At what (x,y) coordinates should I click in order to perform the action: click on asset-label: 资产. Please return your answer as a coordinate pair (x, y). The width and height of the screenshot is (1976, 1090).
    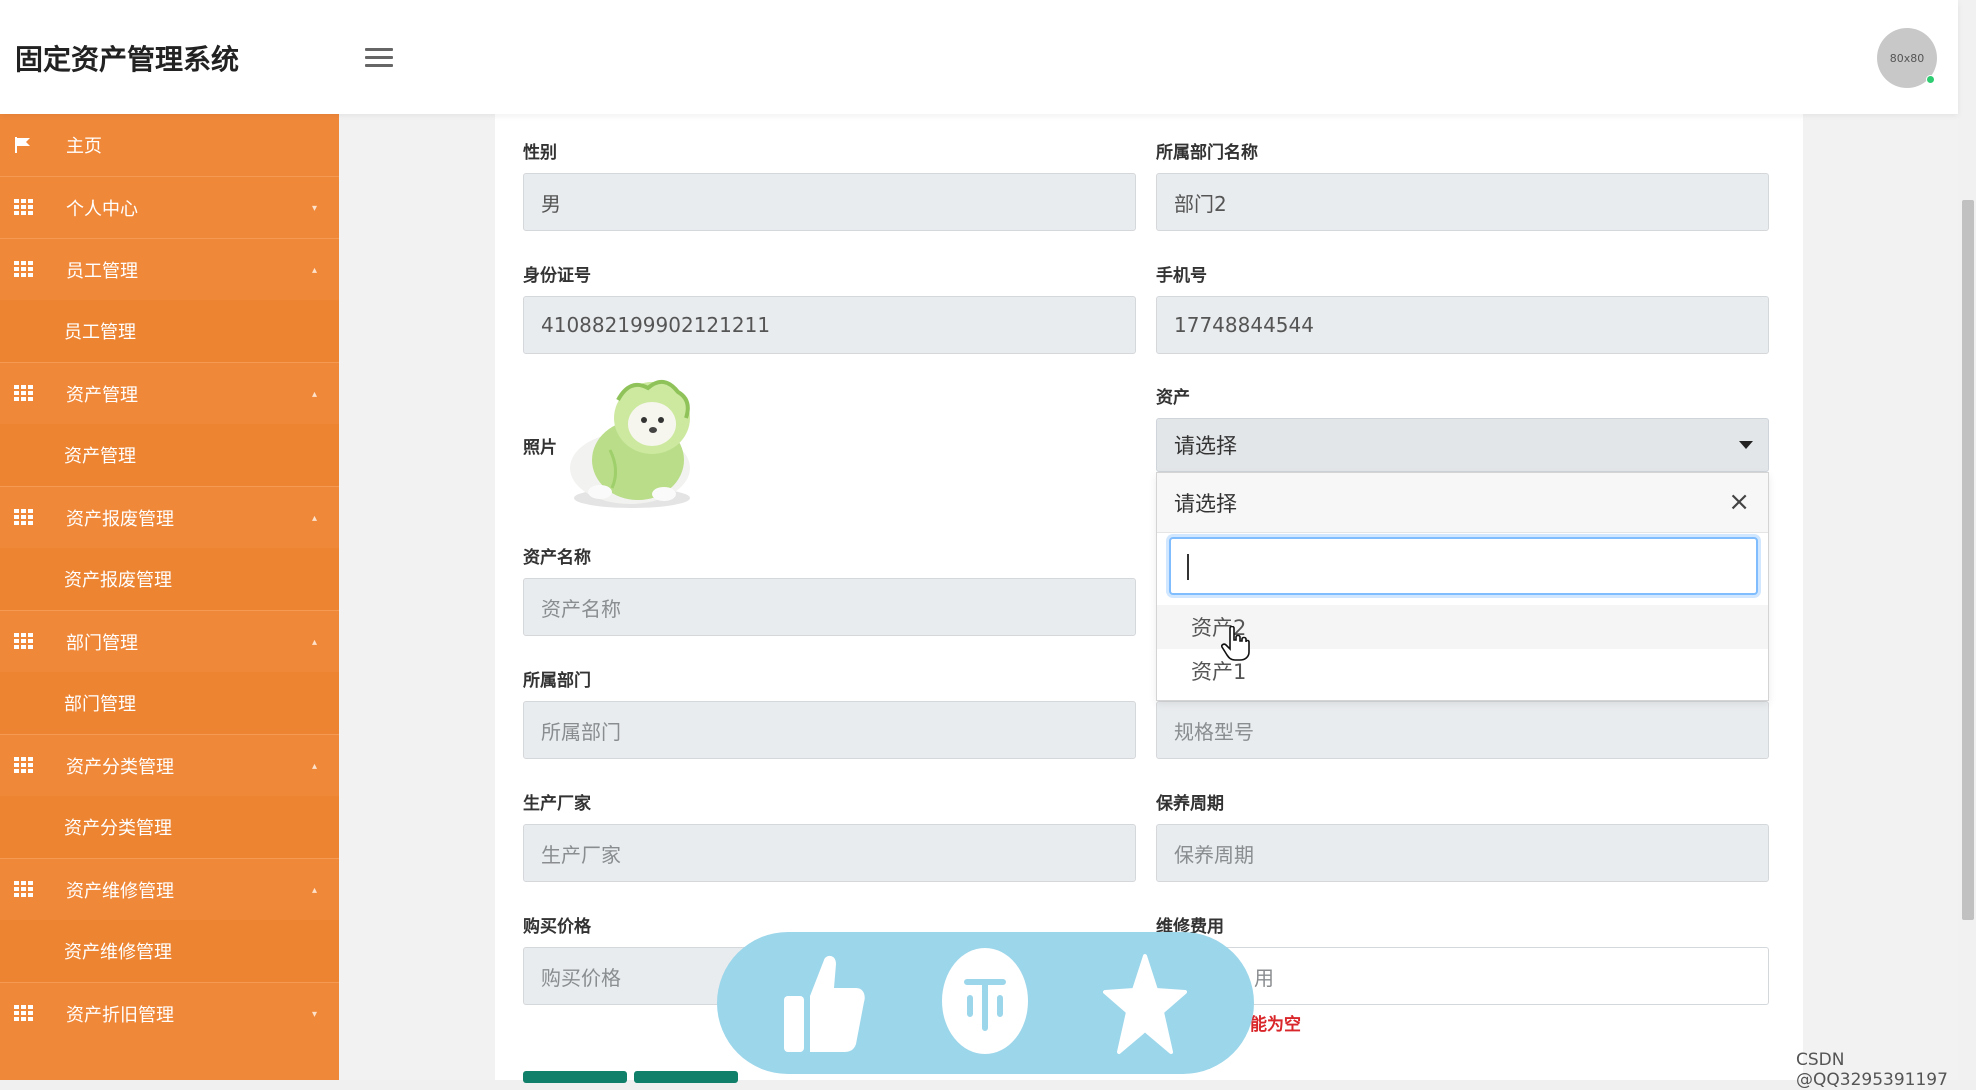
    Looking at the image, I should click on (1173, 398).